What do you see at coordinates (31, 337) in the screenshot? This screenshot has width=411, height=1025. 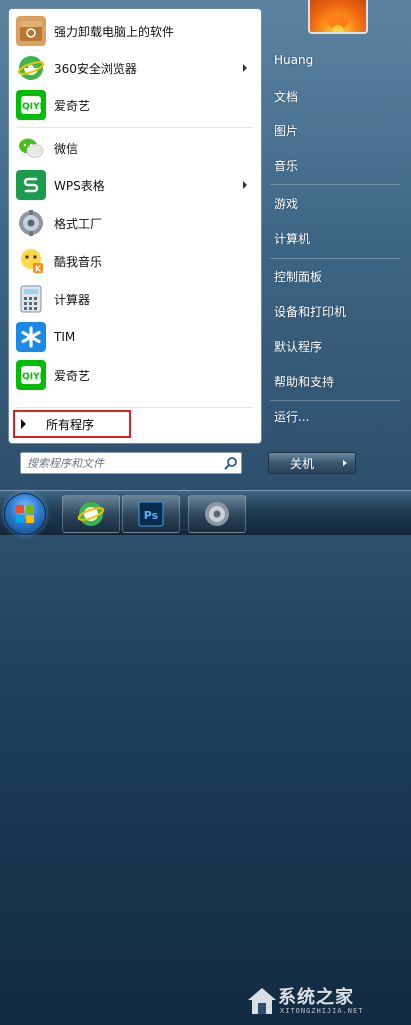 I see `tim-icon` at bounding box center [31, 337].